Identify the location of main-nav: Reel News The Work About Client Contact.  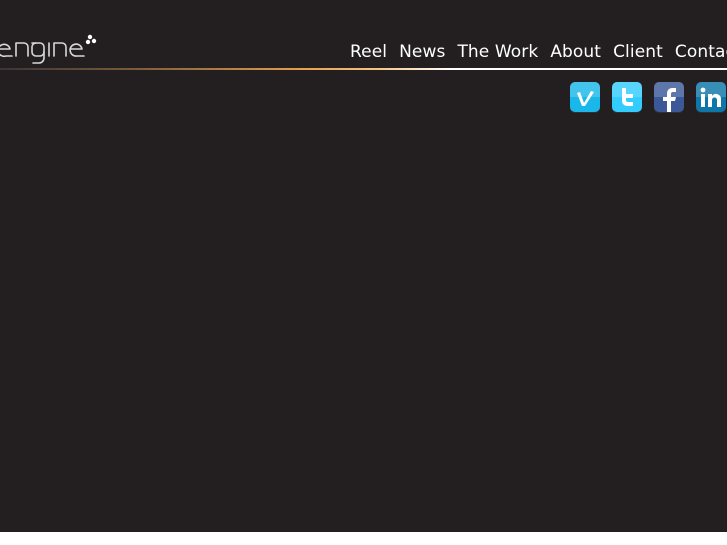
(535, 52).